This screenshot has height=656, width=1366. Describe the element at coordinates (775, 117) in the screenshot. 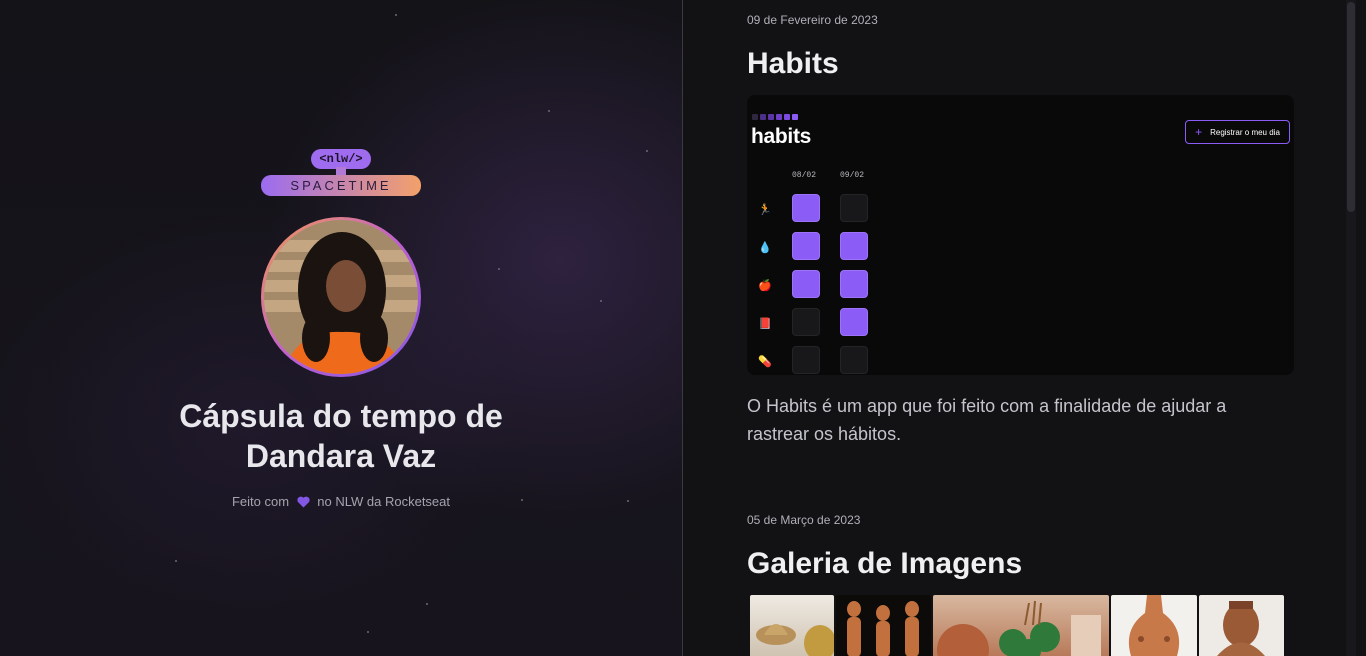

I see `habits-logo-mark` at that location.